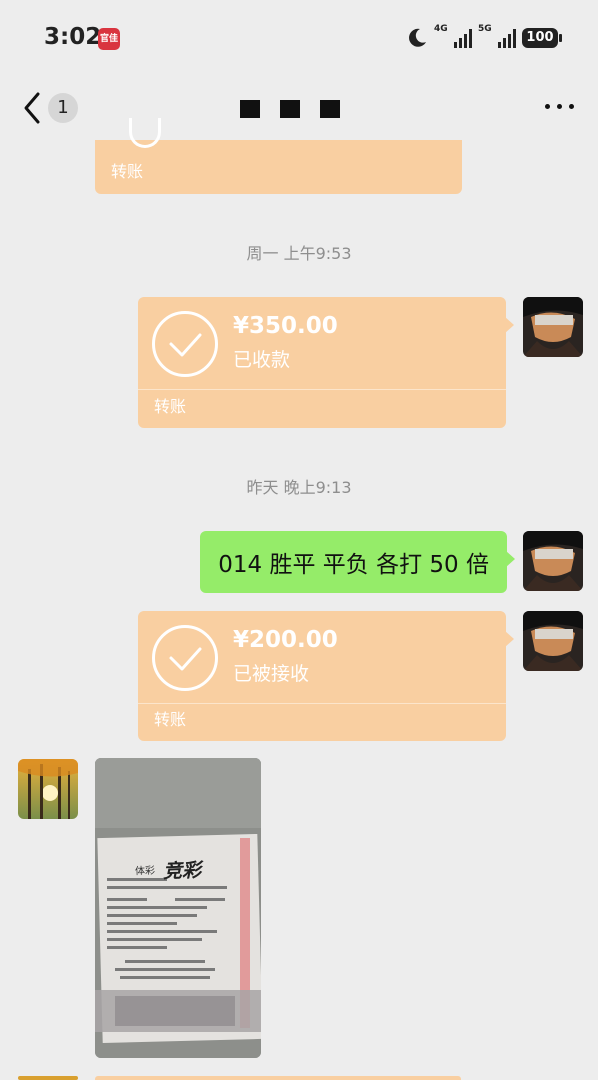 The height and width of the screenshot is (1080, 598). What do you see at coordinates (417, 37) in the screenshot?
I see `do-not-disturb-moon-icon` at bounding box center [417, 37].